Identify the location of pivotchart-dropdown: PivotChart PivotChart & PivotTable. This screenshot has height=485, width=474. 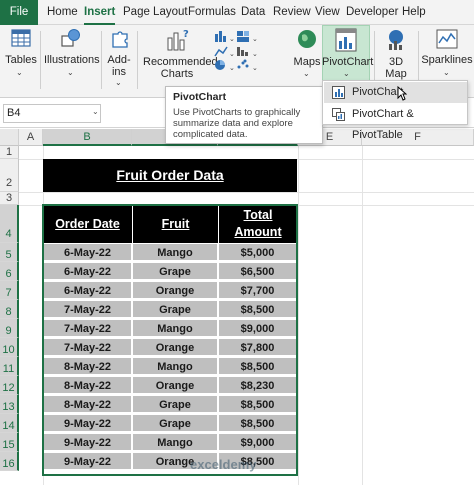
(395, 110).